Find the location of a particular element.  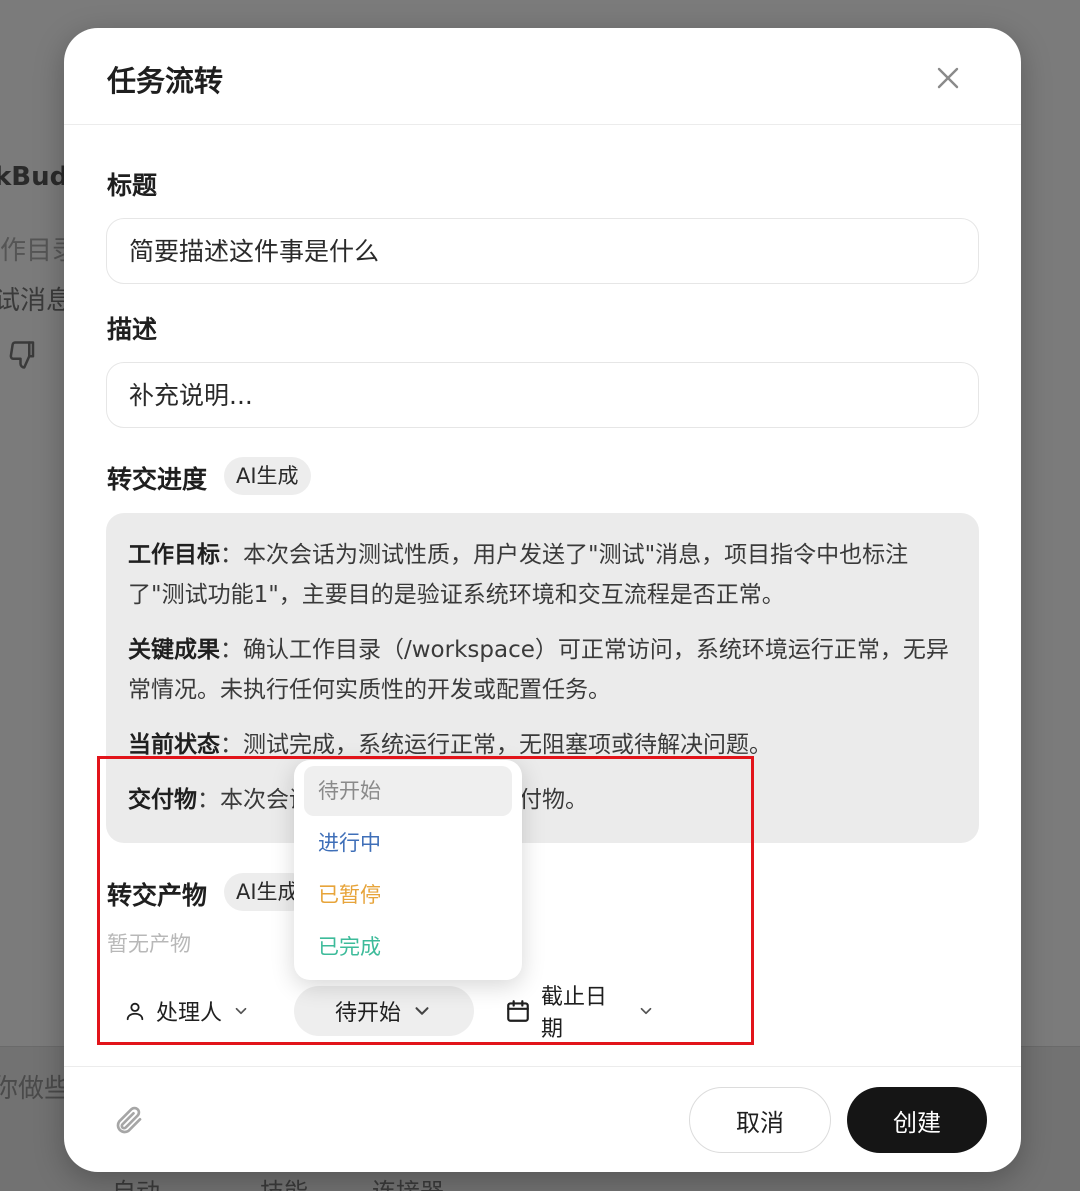

bg-composer-placeholder: 你做些 is located at coordinates (35, 1089).